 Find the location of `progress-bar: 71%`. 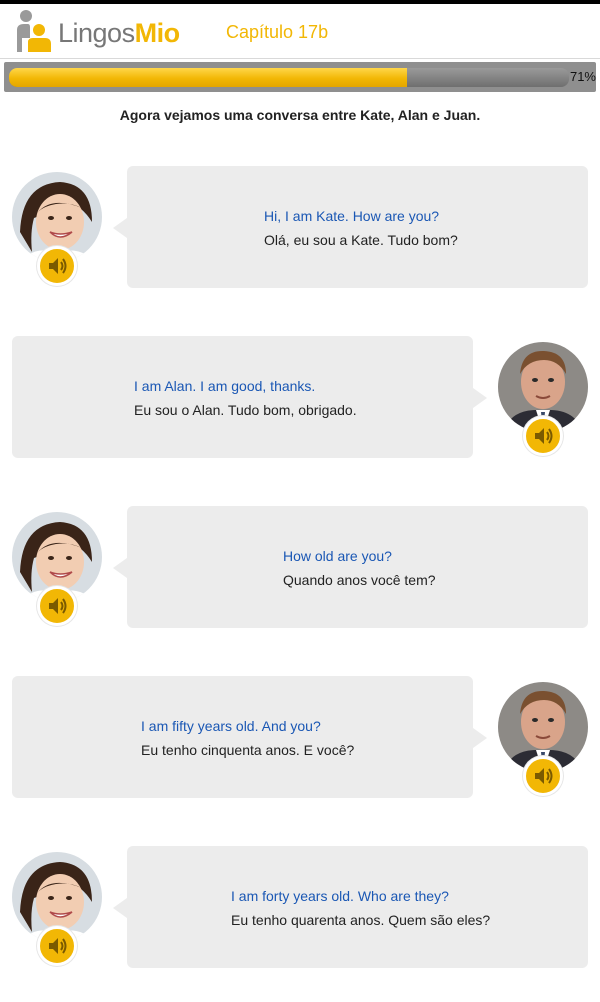

progress-bar: 71% is located at coordinates (300, 77).